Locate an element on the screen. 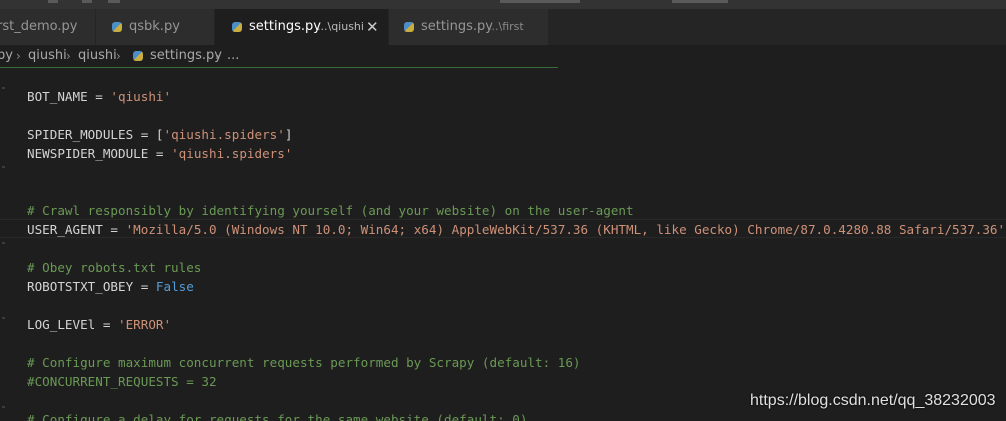 This screenshot has height=421, width=1006. code-string: 'qiushi' is located at coordinates (141, 96).